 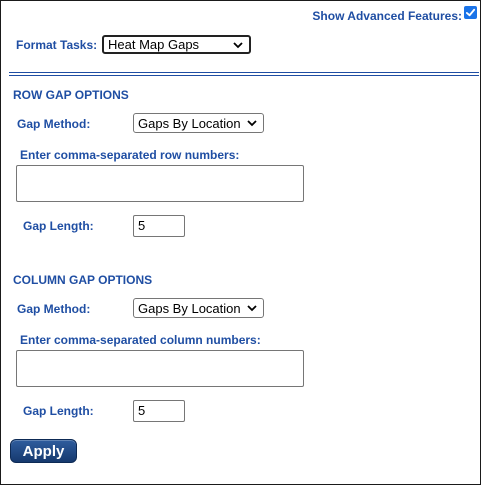 What do you see at coordinates (244, 75) in the screenshot?
I see `section-divider-bottom` at bounding box center [244, 75].